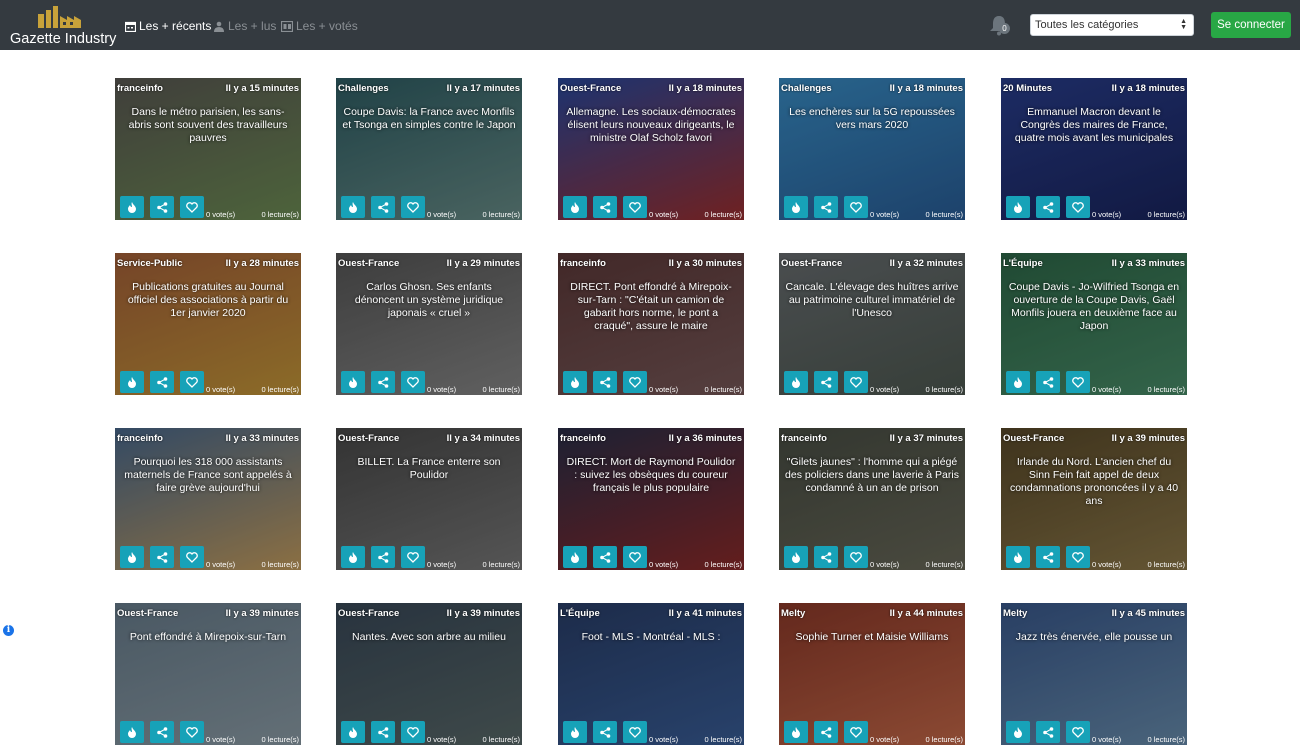 Image resolution: width=1300 pixels, height=745 pixels. Describe the element at coordinates (429, 469) in the screenshot. I see `card-title: BILLET. La France enterre son Poulidor` at that location.